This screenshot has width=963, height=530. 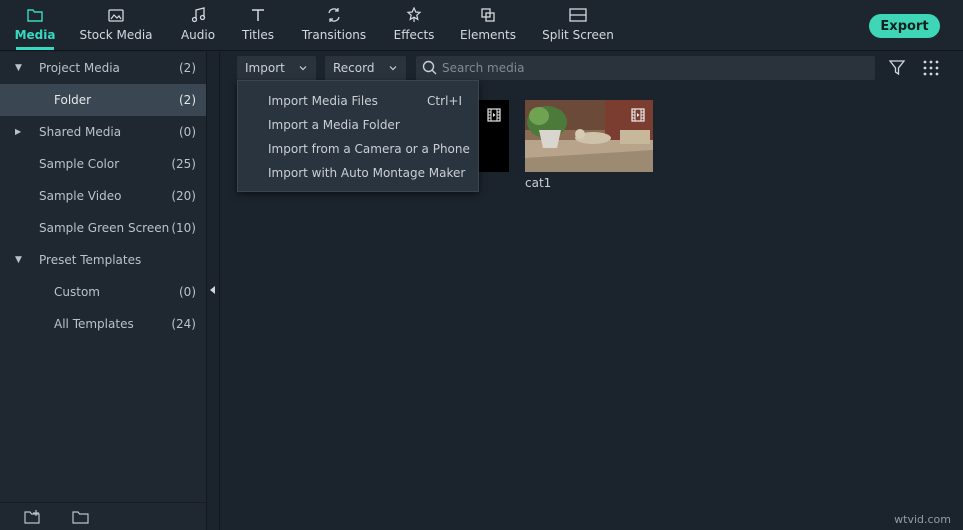 What do you see at coordinates (258, 35) in the screenshot?
I see `tab-label: Titles` at bounding box center [258, 35].